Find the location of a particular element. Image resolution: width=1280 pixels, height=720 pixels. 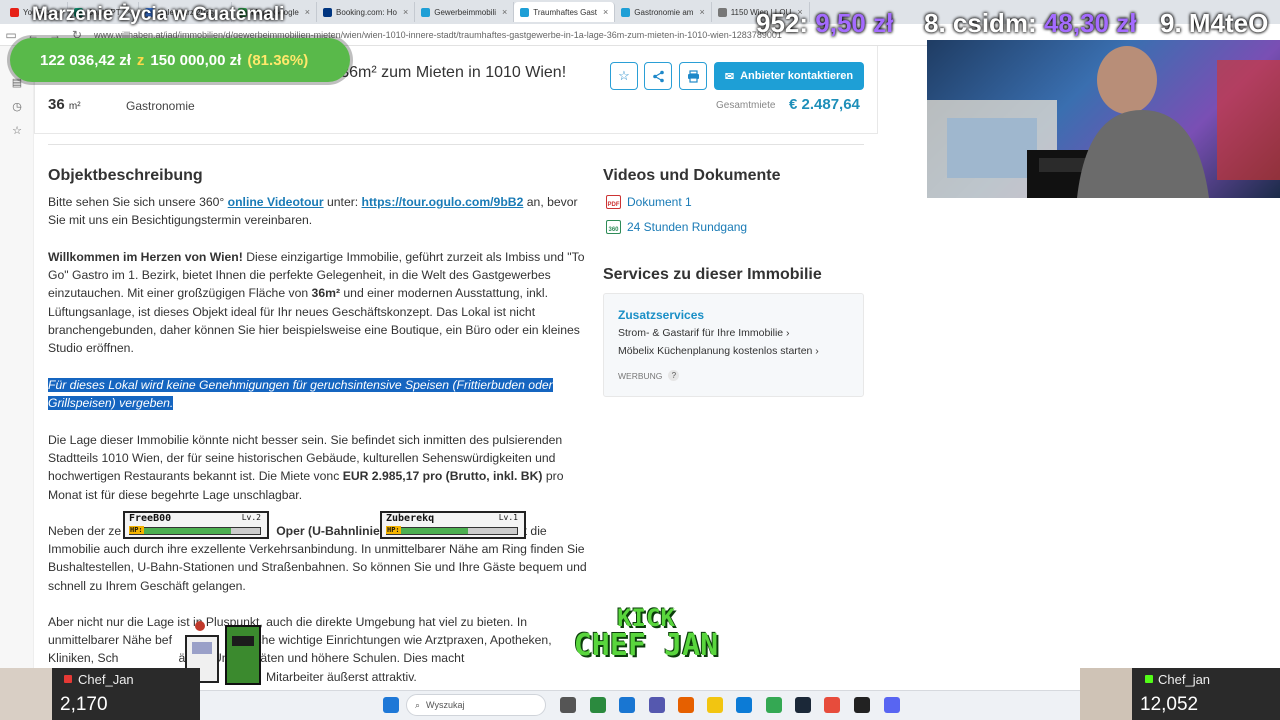

taskbar-search: ⌕ Wyszukaj is located at coordinates (476, 705).